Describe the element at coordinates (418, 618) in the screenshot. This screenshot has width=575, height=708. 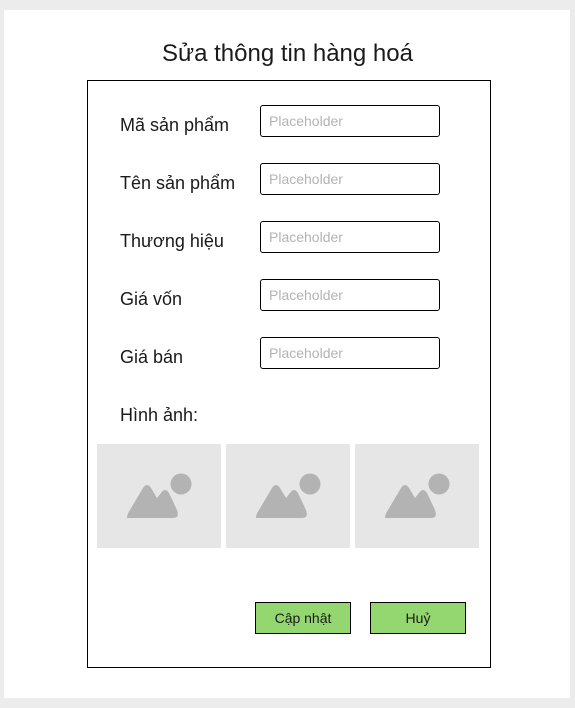
I see `cancel-button: Huỷ` at that location.